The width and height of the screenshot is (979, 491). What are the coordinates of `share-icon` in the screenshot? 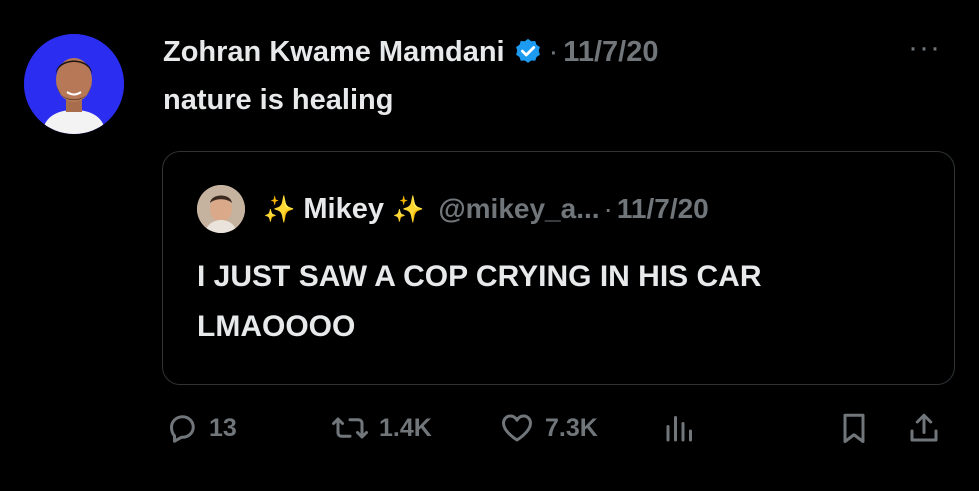 It's located at (924, 427).